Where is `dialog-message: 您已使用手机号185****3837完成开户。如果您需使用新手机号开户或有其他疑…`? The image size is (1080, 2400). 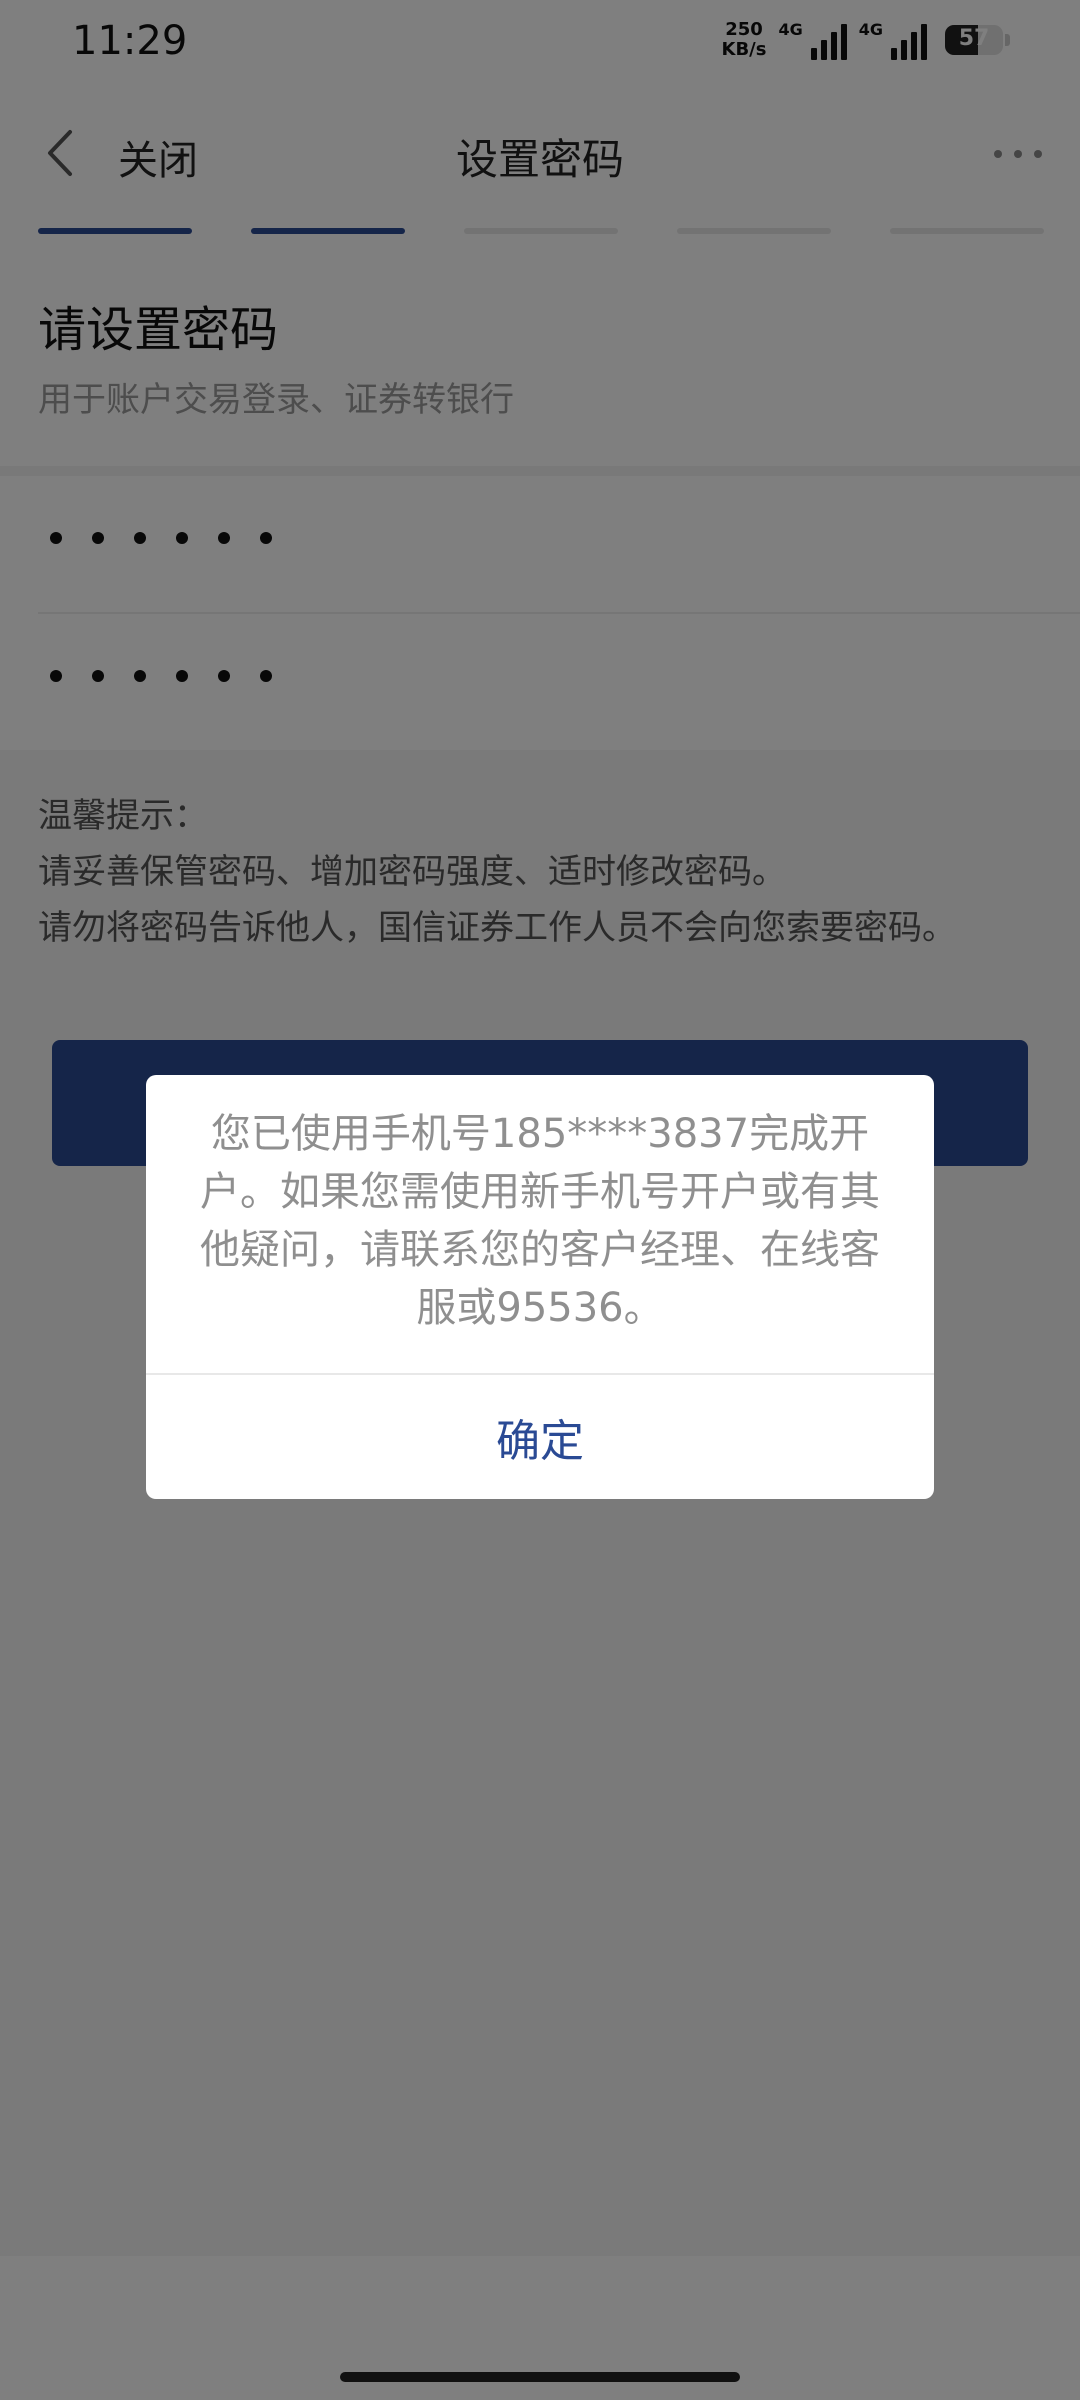
dialog-message: 您已使用手机号185****3837完成开户。如果您需使用新手机号开户或有其他疑… is located at coordinates (540, 1221).